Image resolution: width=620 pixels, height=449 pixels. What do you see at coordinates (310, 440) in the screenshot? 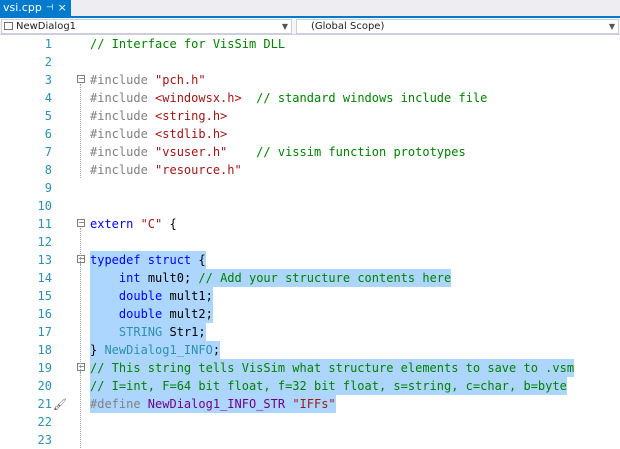
I see `code-line: 23` at bounding box center [310, 440].